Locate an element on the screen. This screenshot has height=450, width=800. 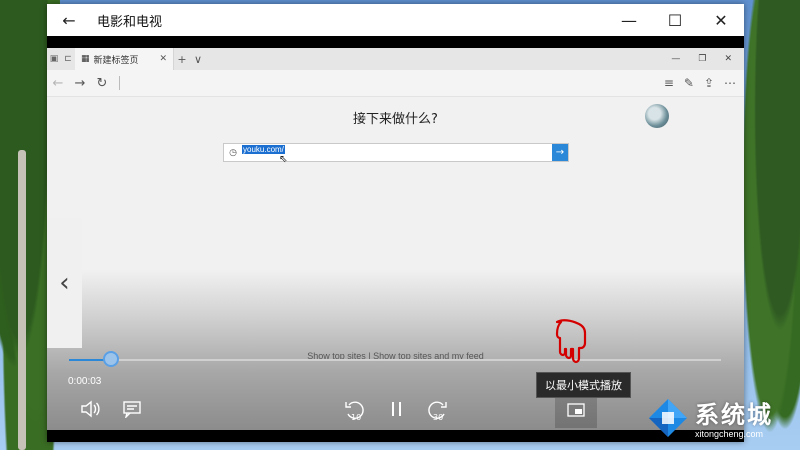
search-input: youku.com/ is located at coordinates (397, 152).